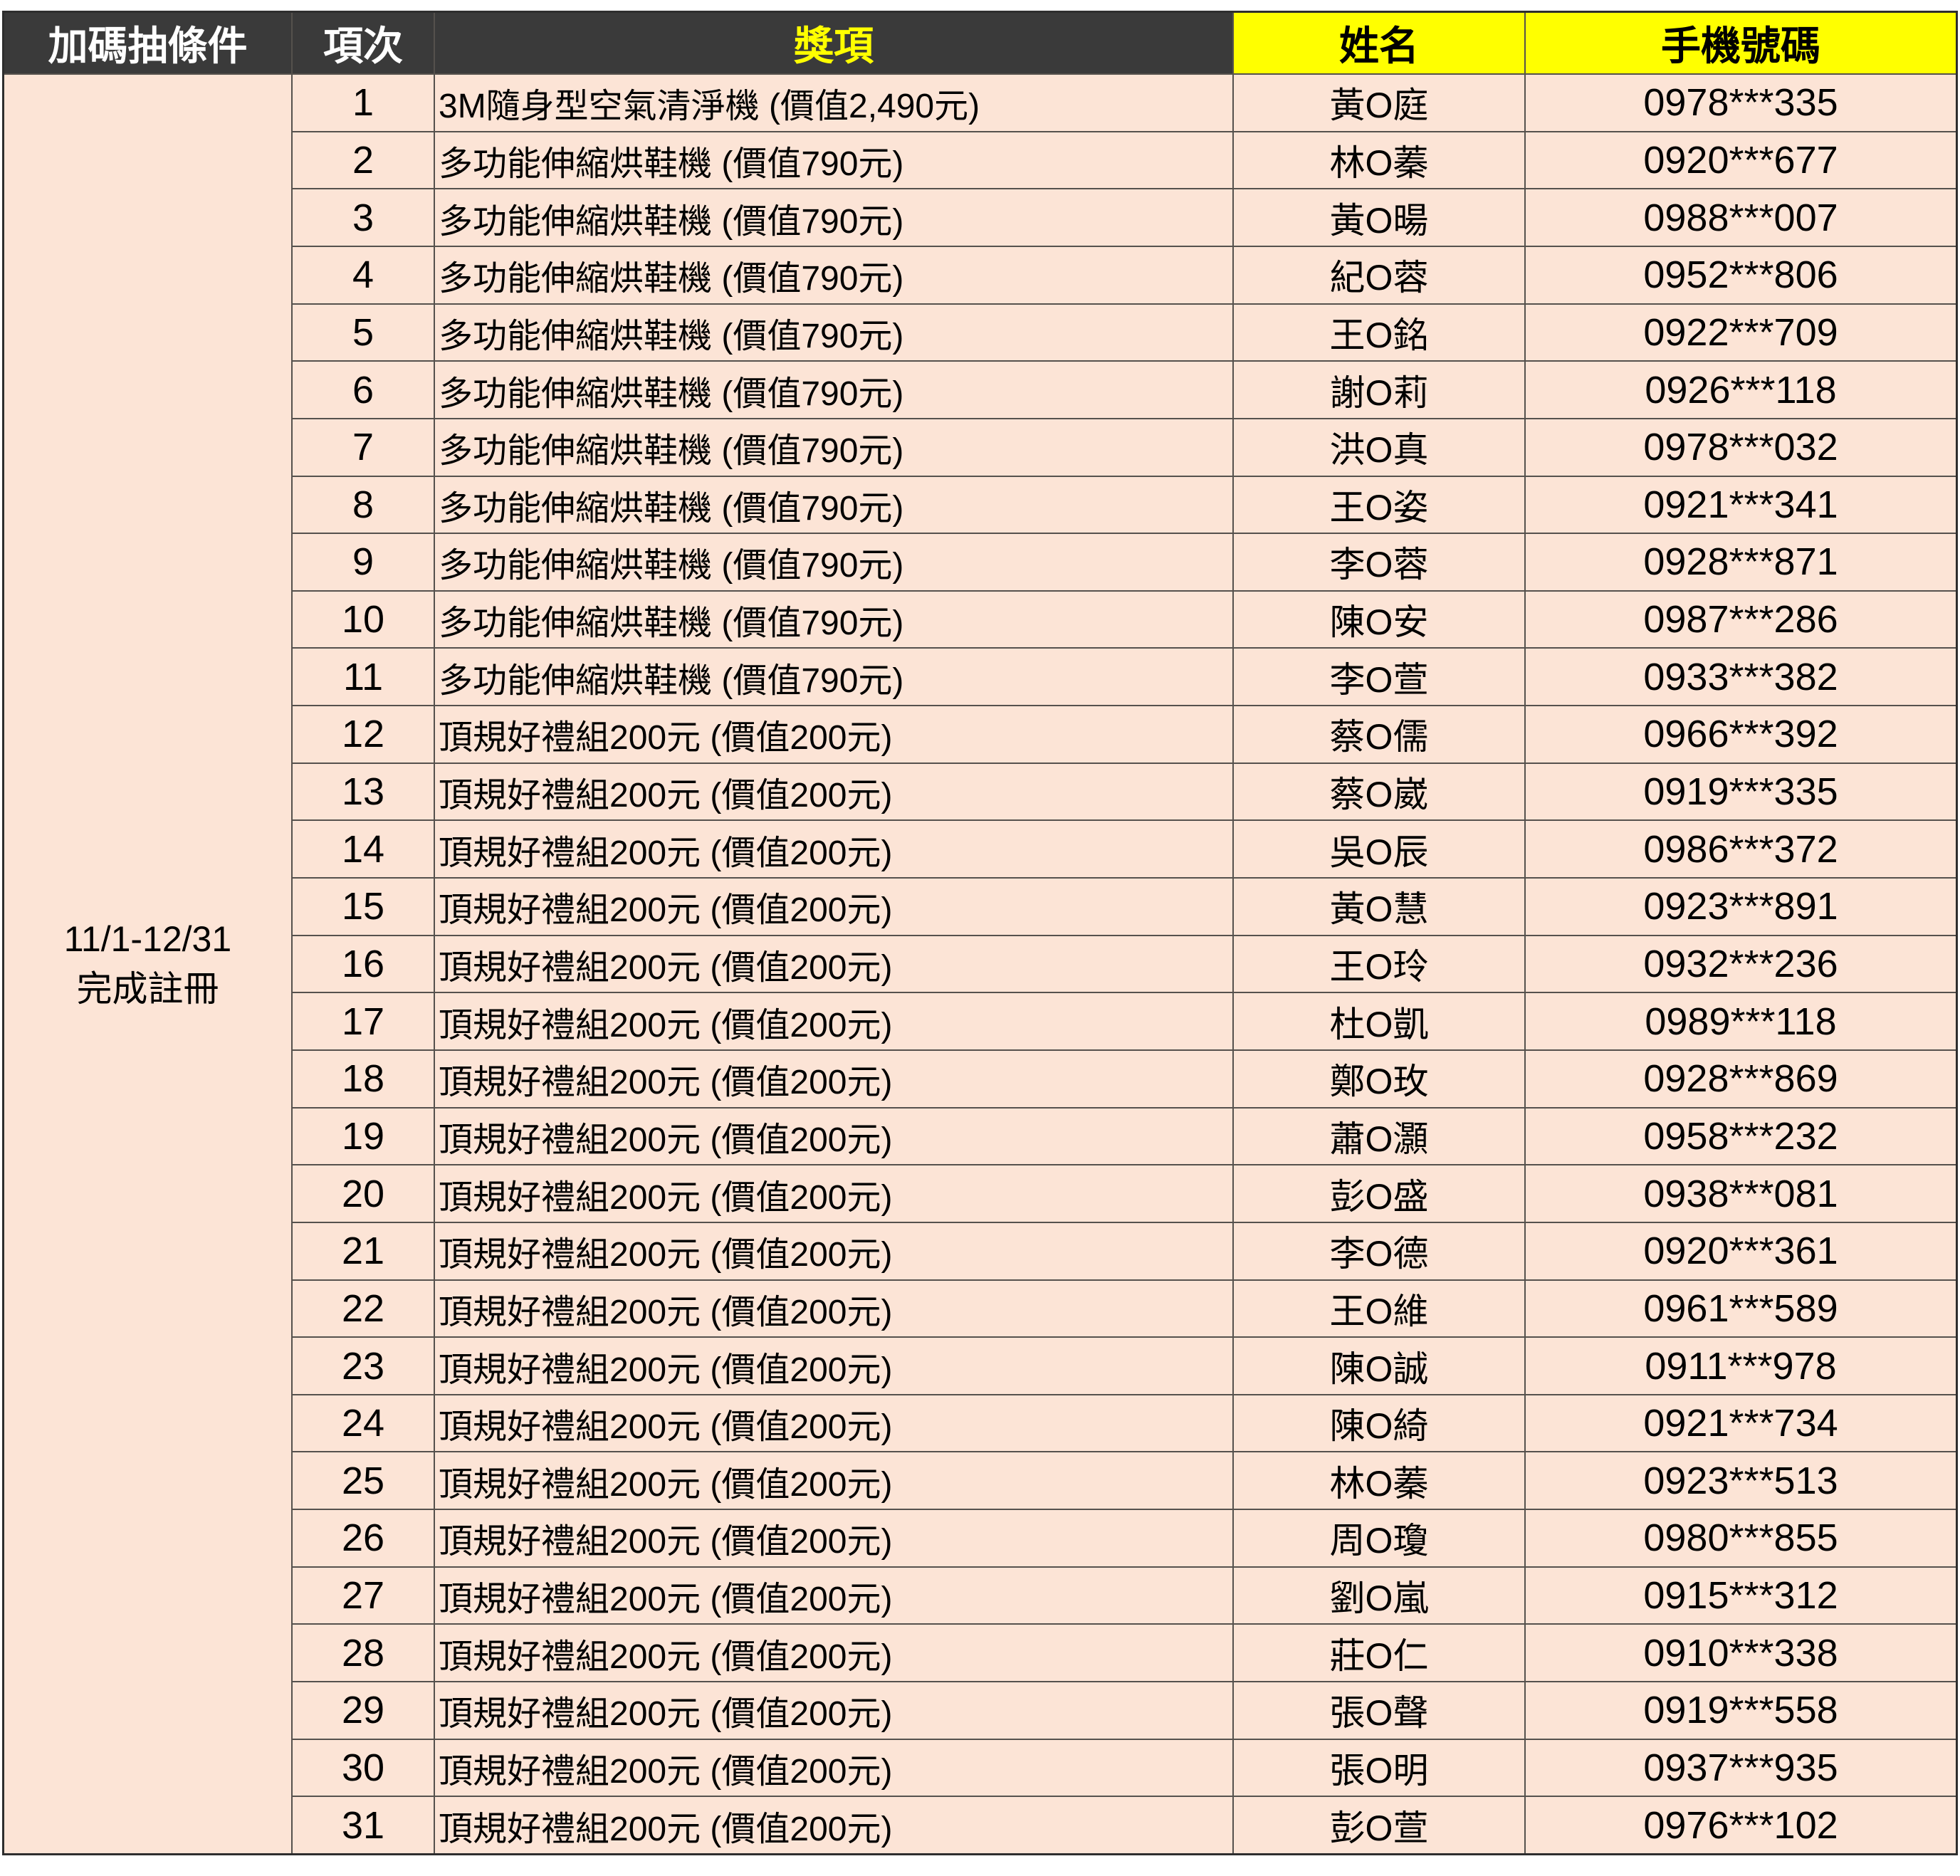 This screenshot has height=1876, width=1960. Describe the element at coordinates (1379, 1767) in the screenshot. I see `winner-name-cell: 張O明` at that location.